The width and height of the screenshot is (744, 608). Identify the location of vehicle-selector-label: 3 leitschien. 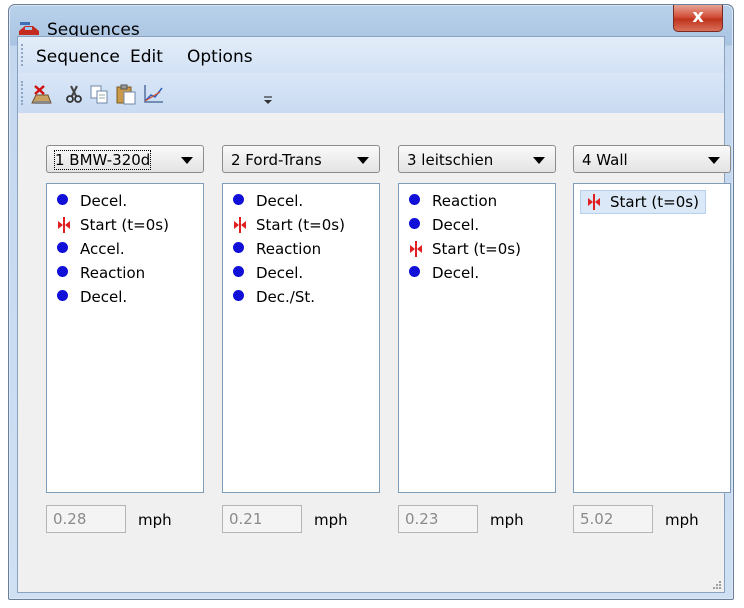
(450, 160).